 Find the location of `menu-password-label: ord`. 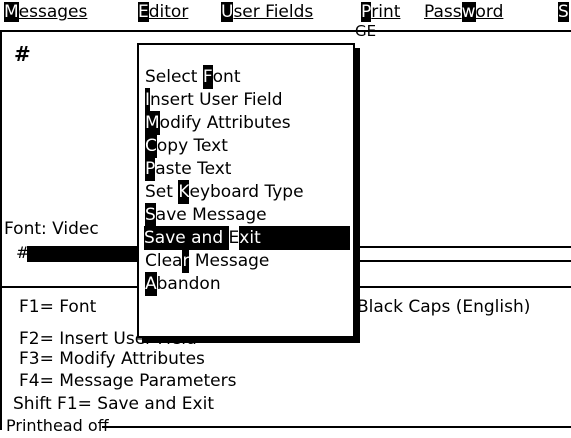

menu-password-label: ord is located at coordinates (489, 12).